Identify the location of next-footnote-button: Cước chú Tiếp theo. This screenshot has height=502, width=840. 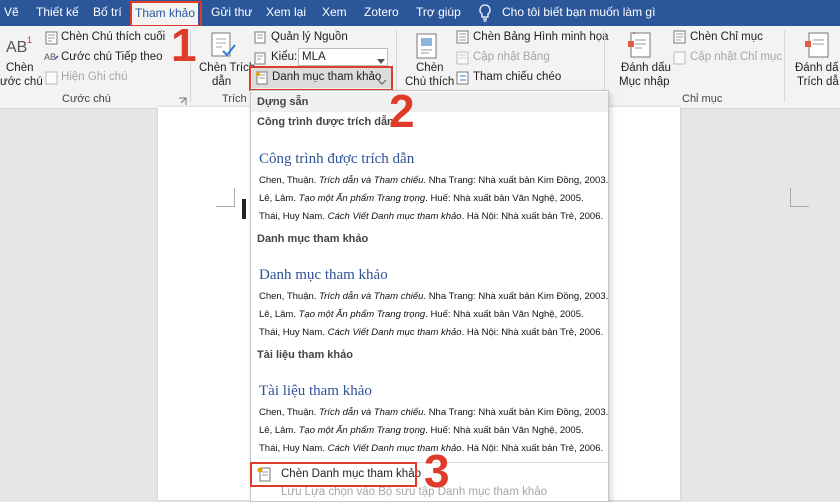
(112, 57).